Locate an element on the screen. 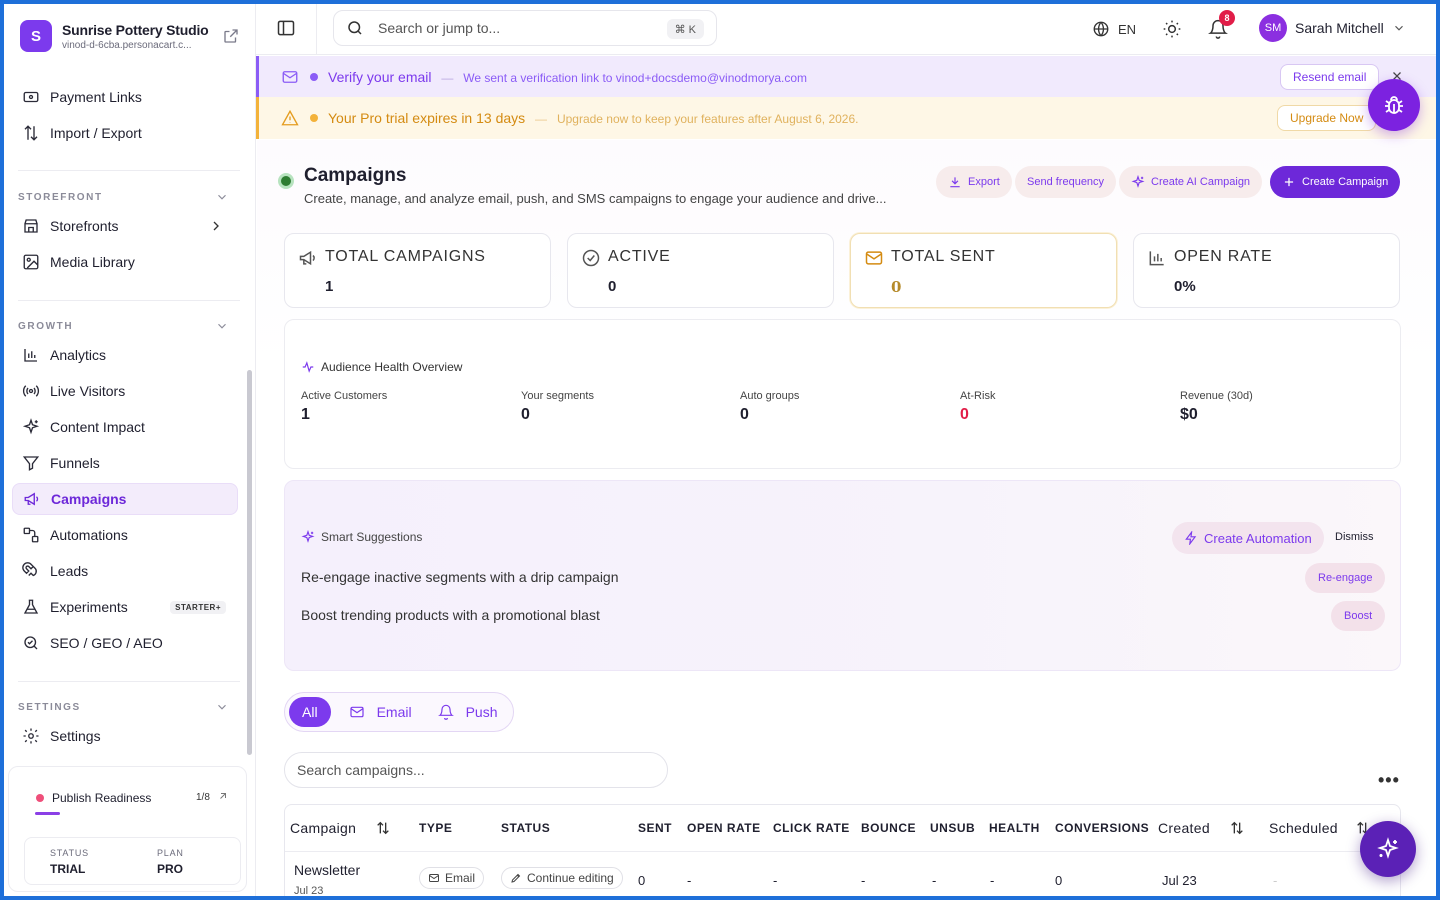 This screenshot has height=900, width=1440. section-title: Smart Suggestions is located at coordinates (372, 537).